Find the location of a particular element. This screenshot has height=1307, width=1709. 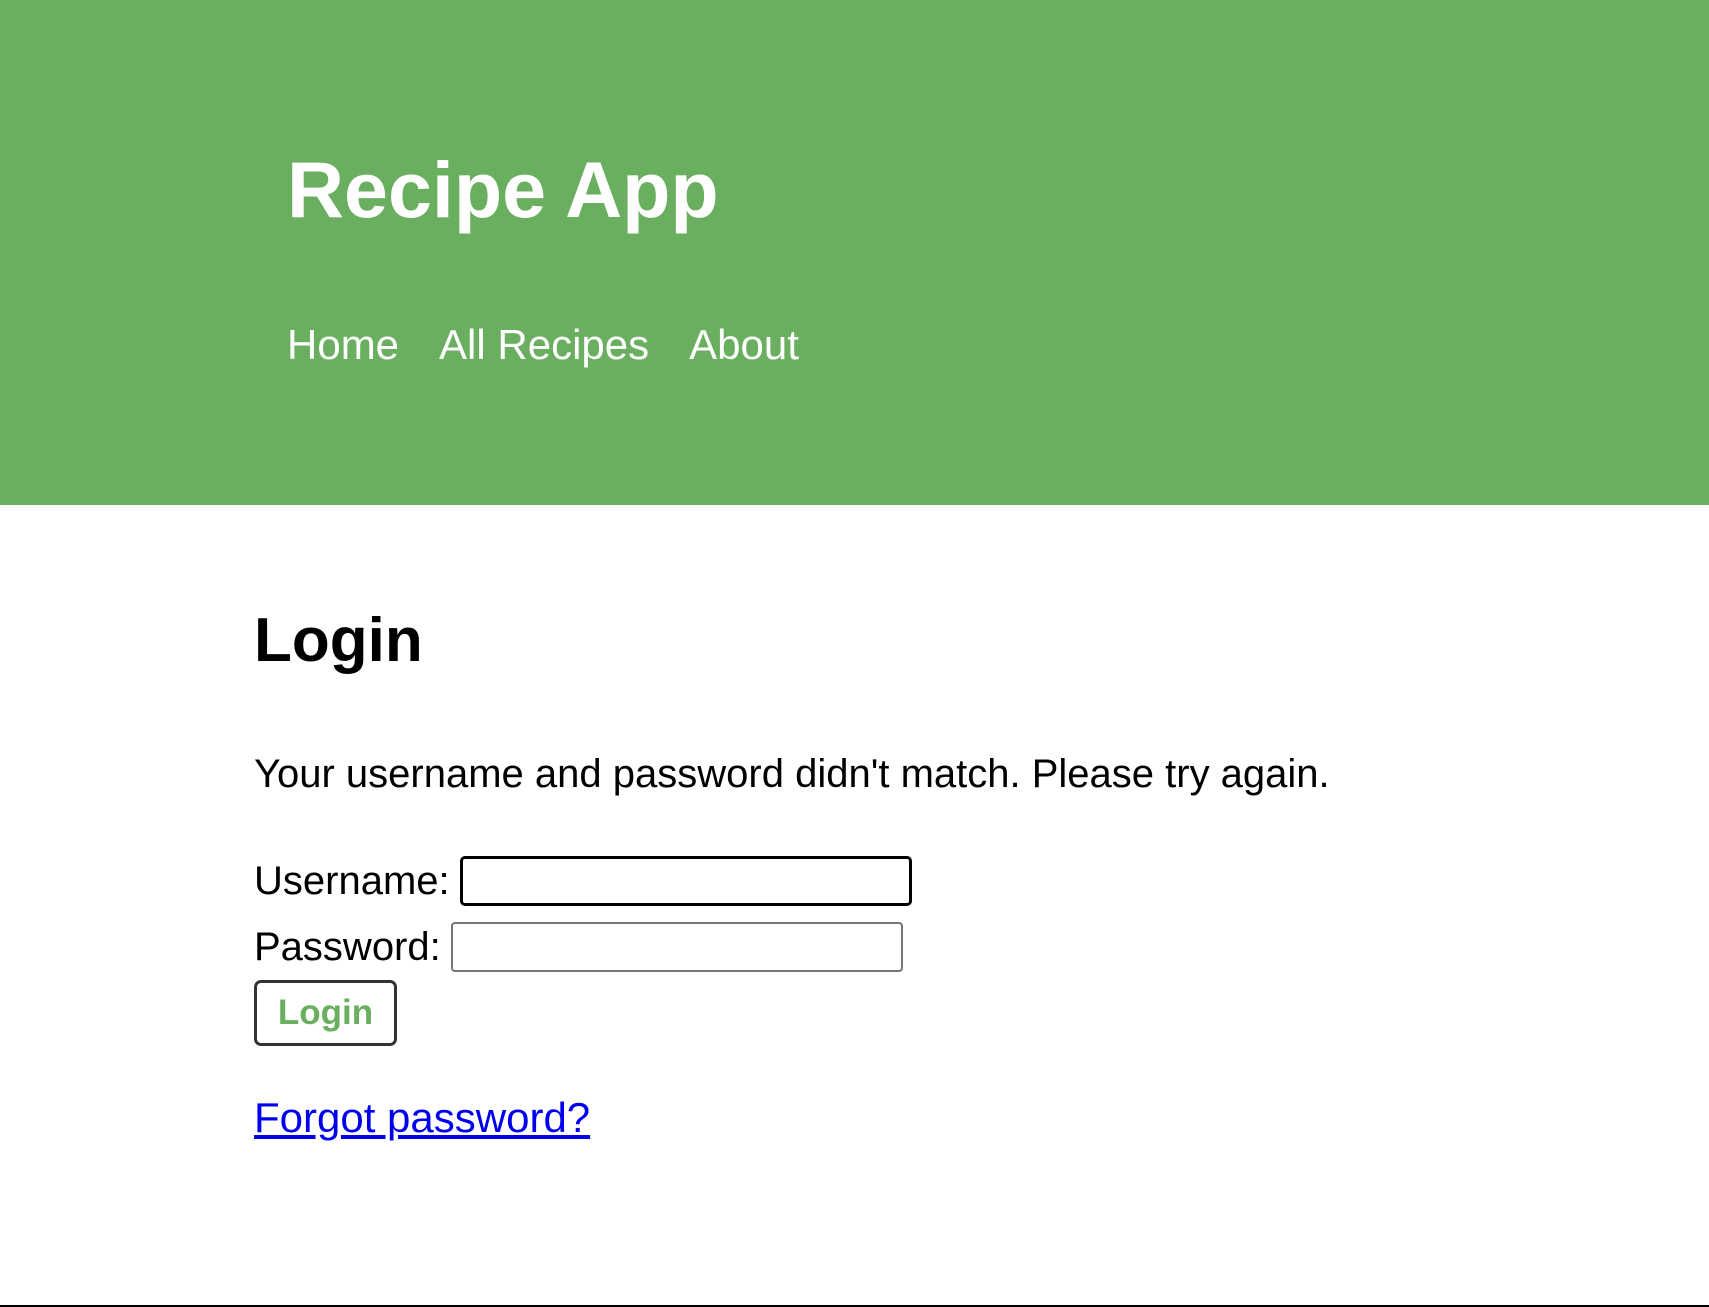

nav-link-all-recipes: All Recipes is located at coordinates (544, 345).